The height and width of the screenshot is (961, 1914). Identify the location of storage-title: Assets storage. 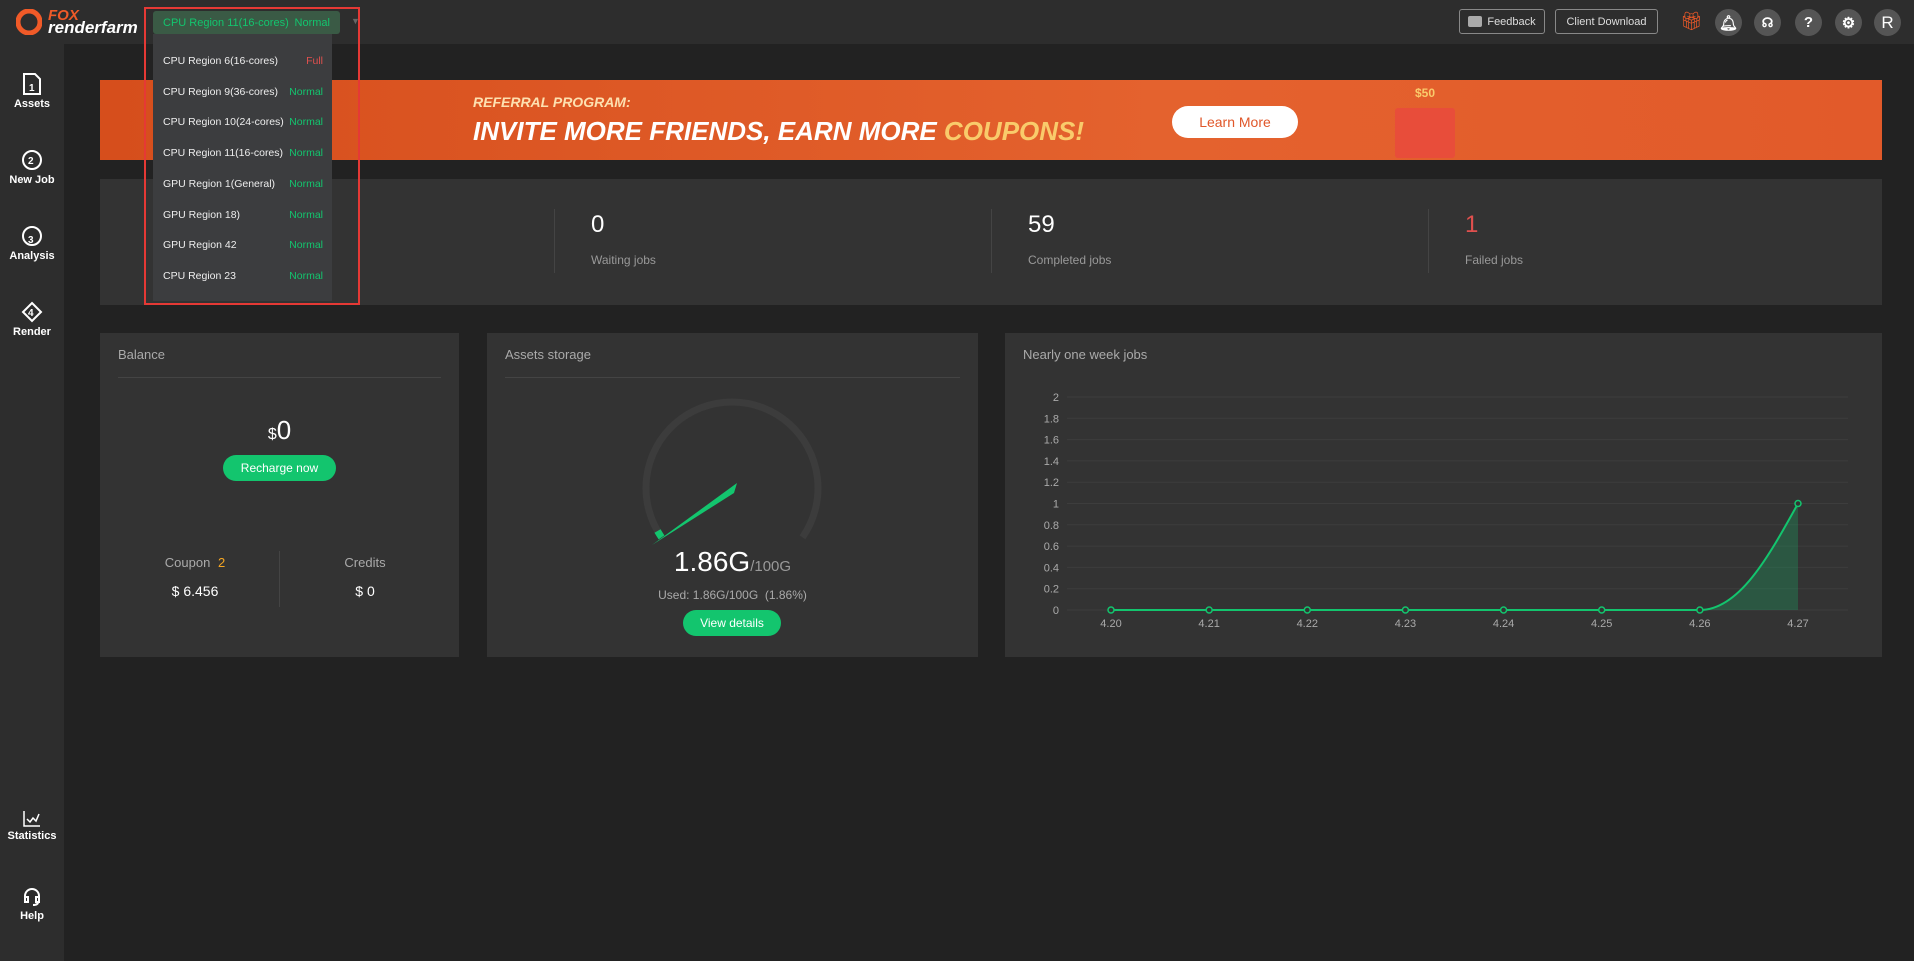
(548, 354).